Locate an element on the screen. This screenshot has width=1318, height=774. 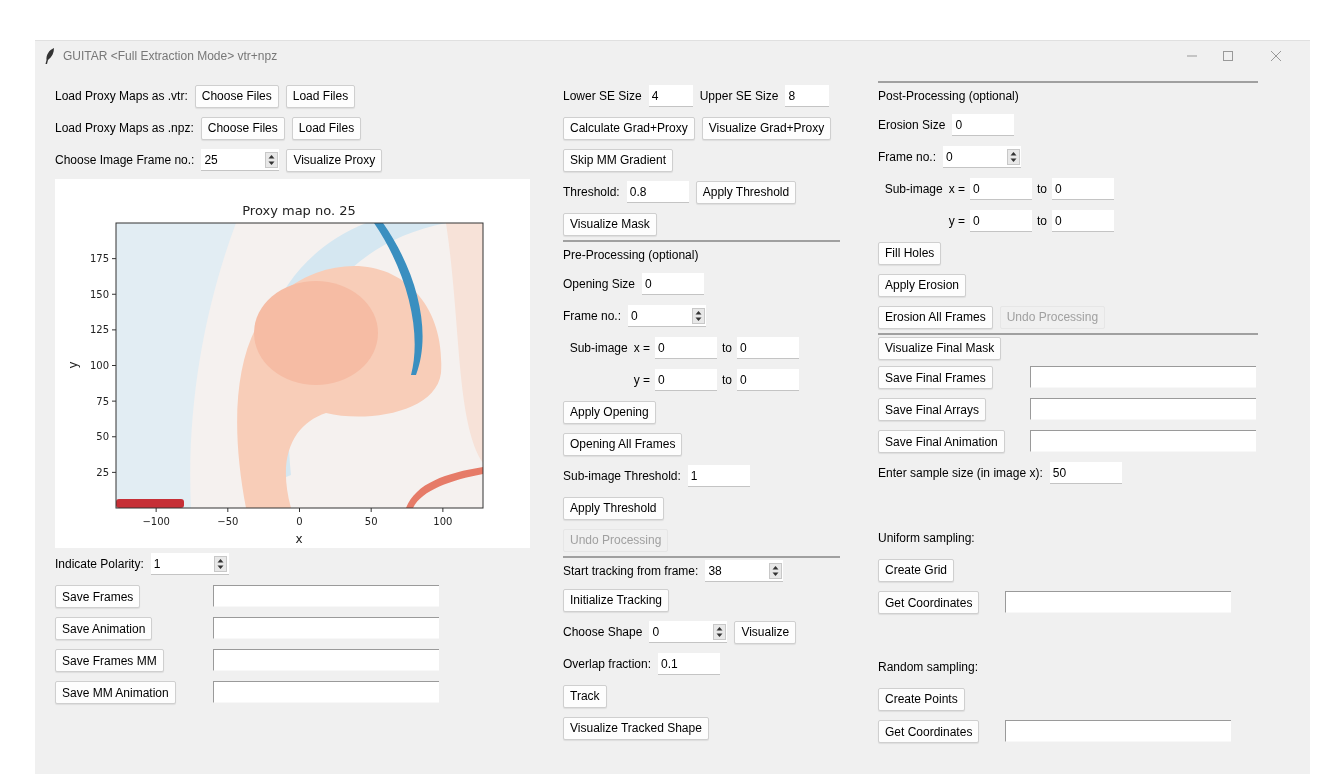
plot-title: Proxy map no. 25 is located at coordinates (299, 210).